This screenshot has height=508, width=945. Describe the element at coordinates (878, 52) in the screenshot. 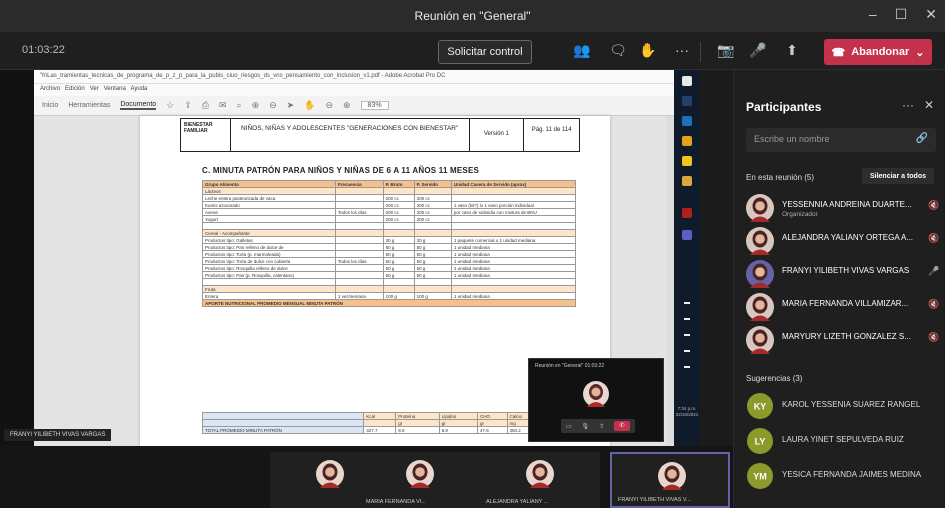

I see `leave-button: ☎ Abandonar ⌄` at that location.